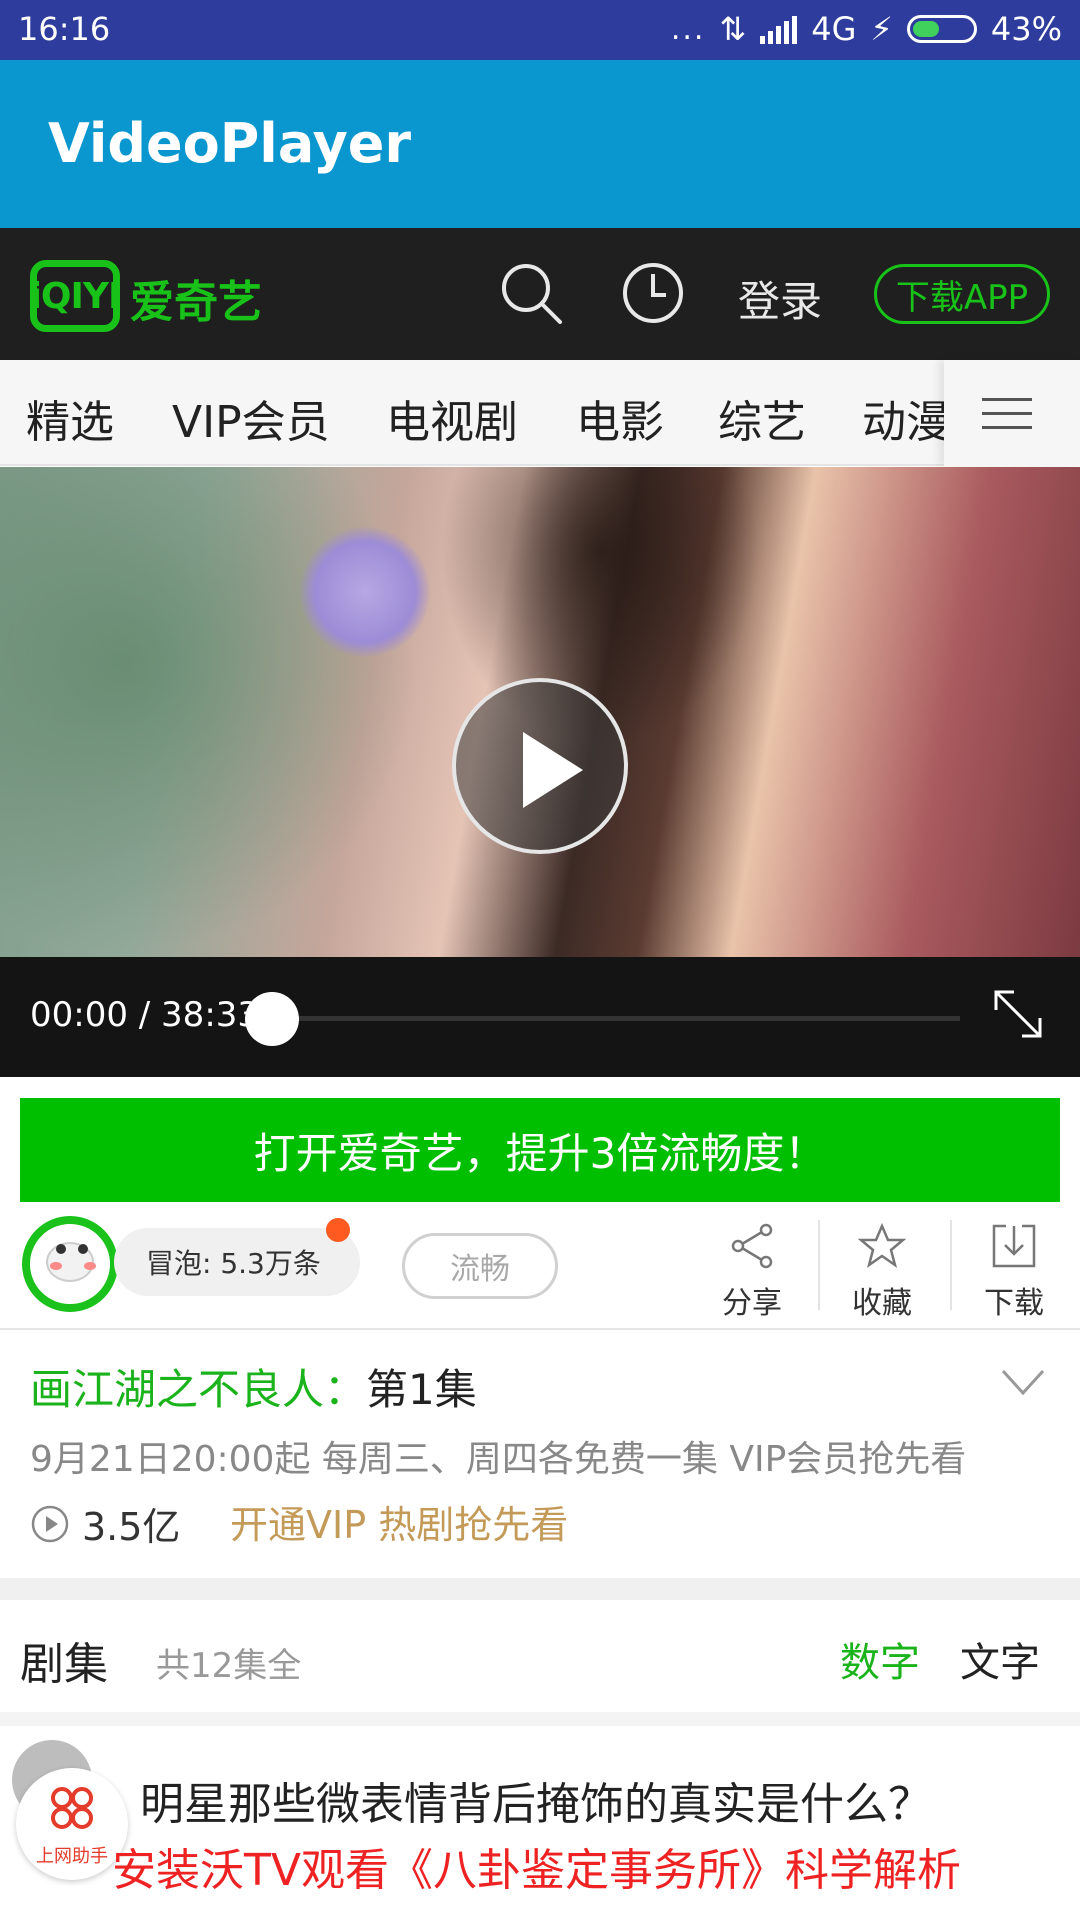 Image resolution: width=1080 pixels, height=1920 pixels. What do you see at coordinates (70, 1264) in the screenshot?
I see `mascot-avatar` at bounding box center [70, 1264].